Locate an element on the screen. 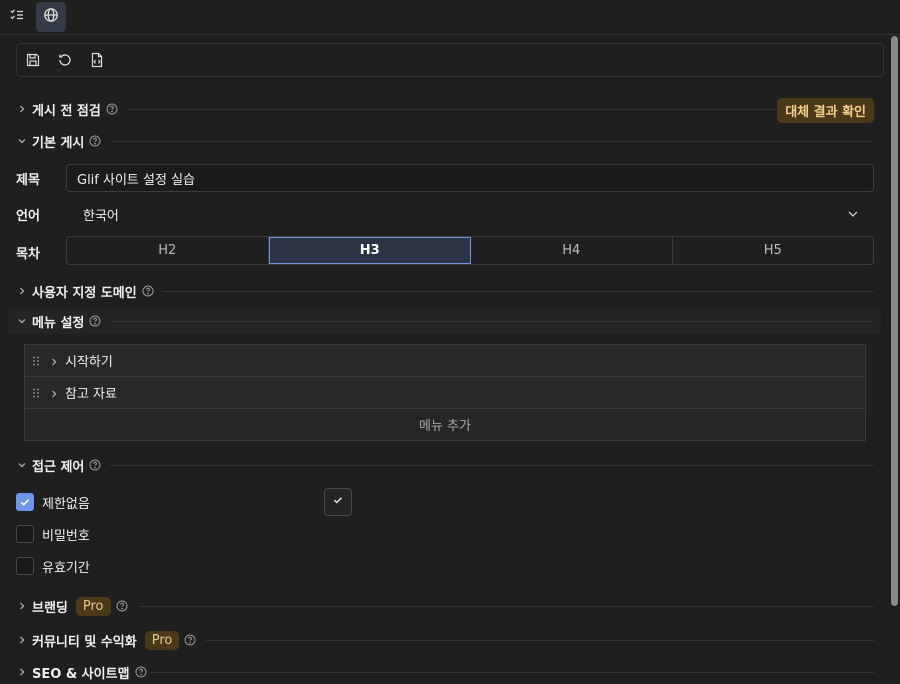  confirm-button is located at coordinates (338, 502).